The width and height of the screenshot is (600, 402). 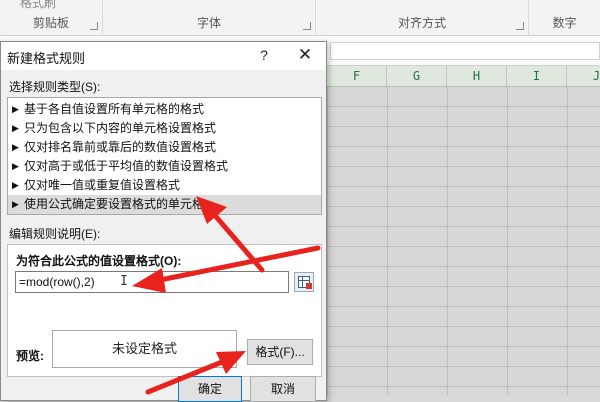 I want to click on ribbon: 格式刷 剪贴板 字体 对齐方式 数字, so click(x=300, y=18).